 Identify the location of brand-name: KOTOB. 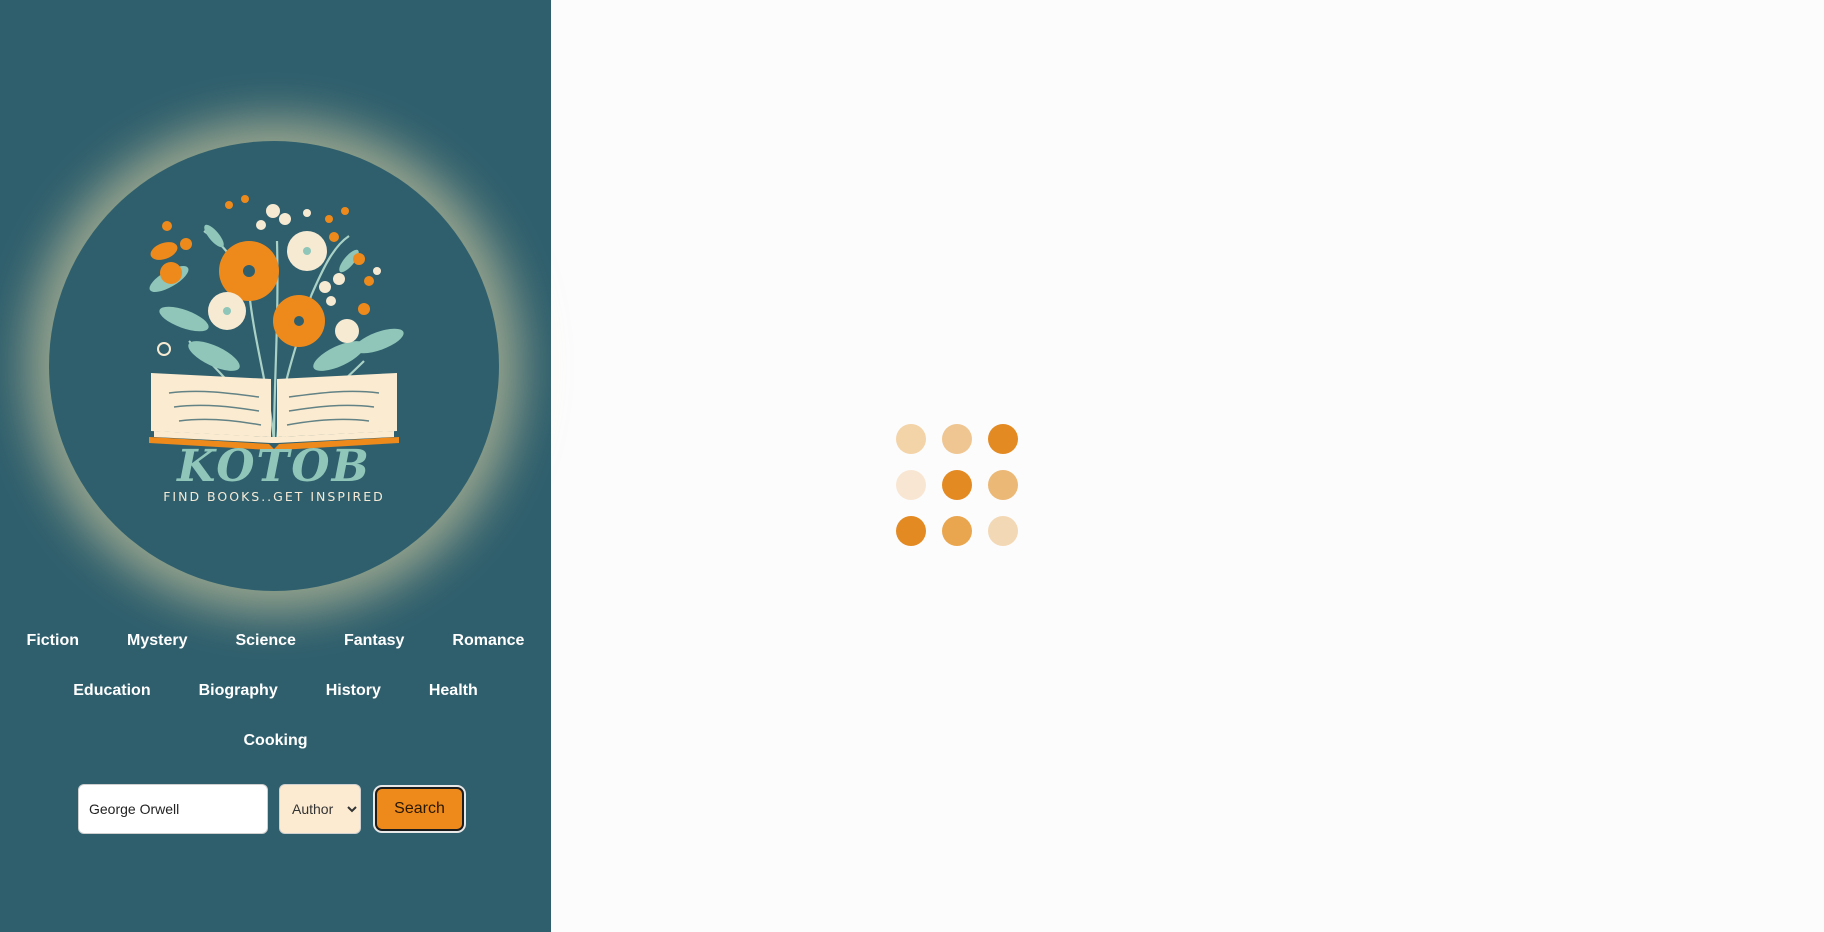
(274, 466).